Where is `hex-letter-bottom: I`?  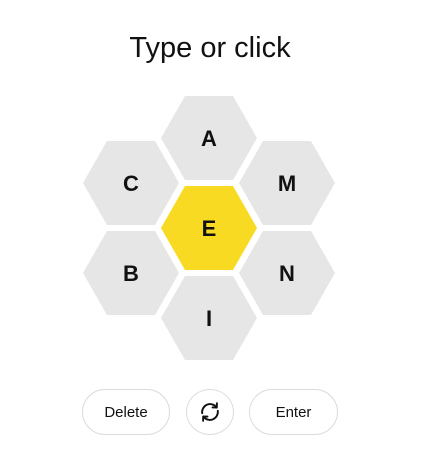
hex-letter-bottom: I is located at coordinates (209, 318).